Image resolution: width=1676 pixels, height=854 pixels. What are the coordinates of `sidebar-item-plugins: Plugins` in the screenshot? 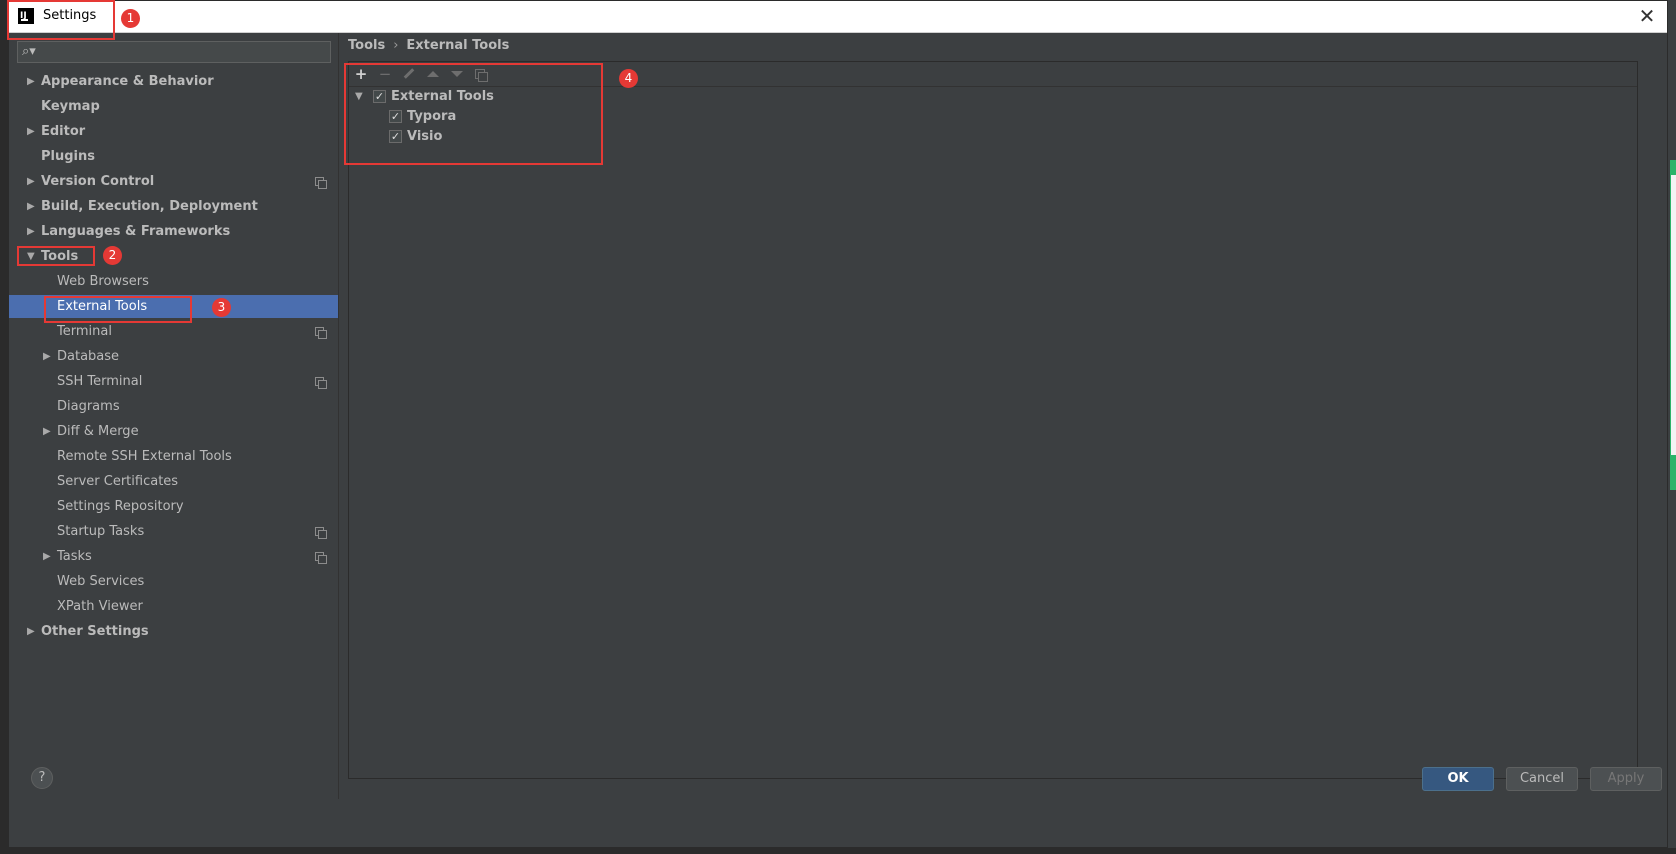 It's located at (173, 156).